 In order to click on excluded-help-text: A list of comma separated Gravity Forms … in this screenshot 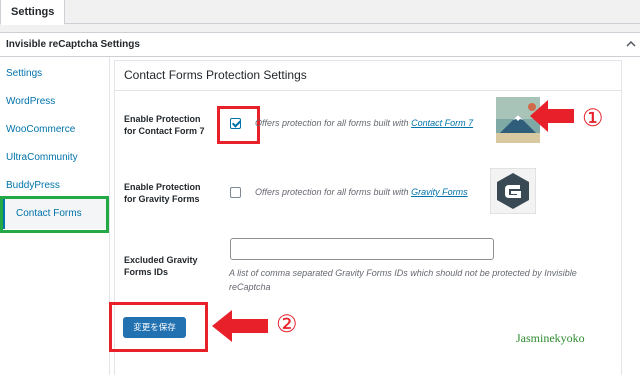, I will do `click(403, 280)`.